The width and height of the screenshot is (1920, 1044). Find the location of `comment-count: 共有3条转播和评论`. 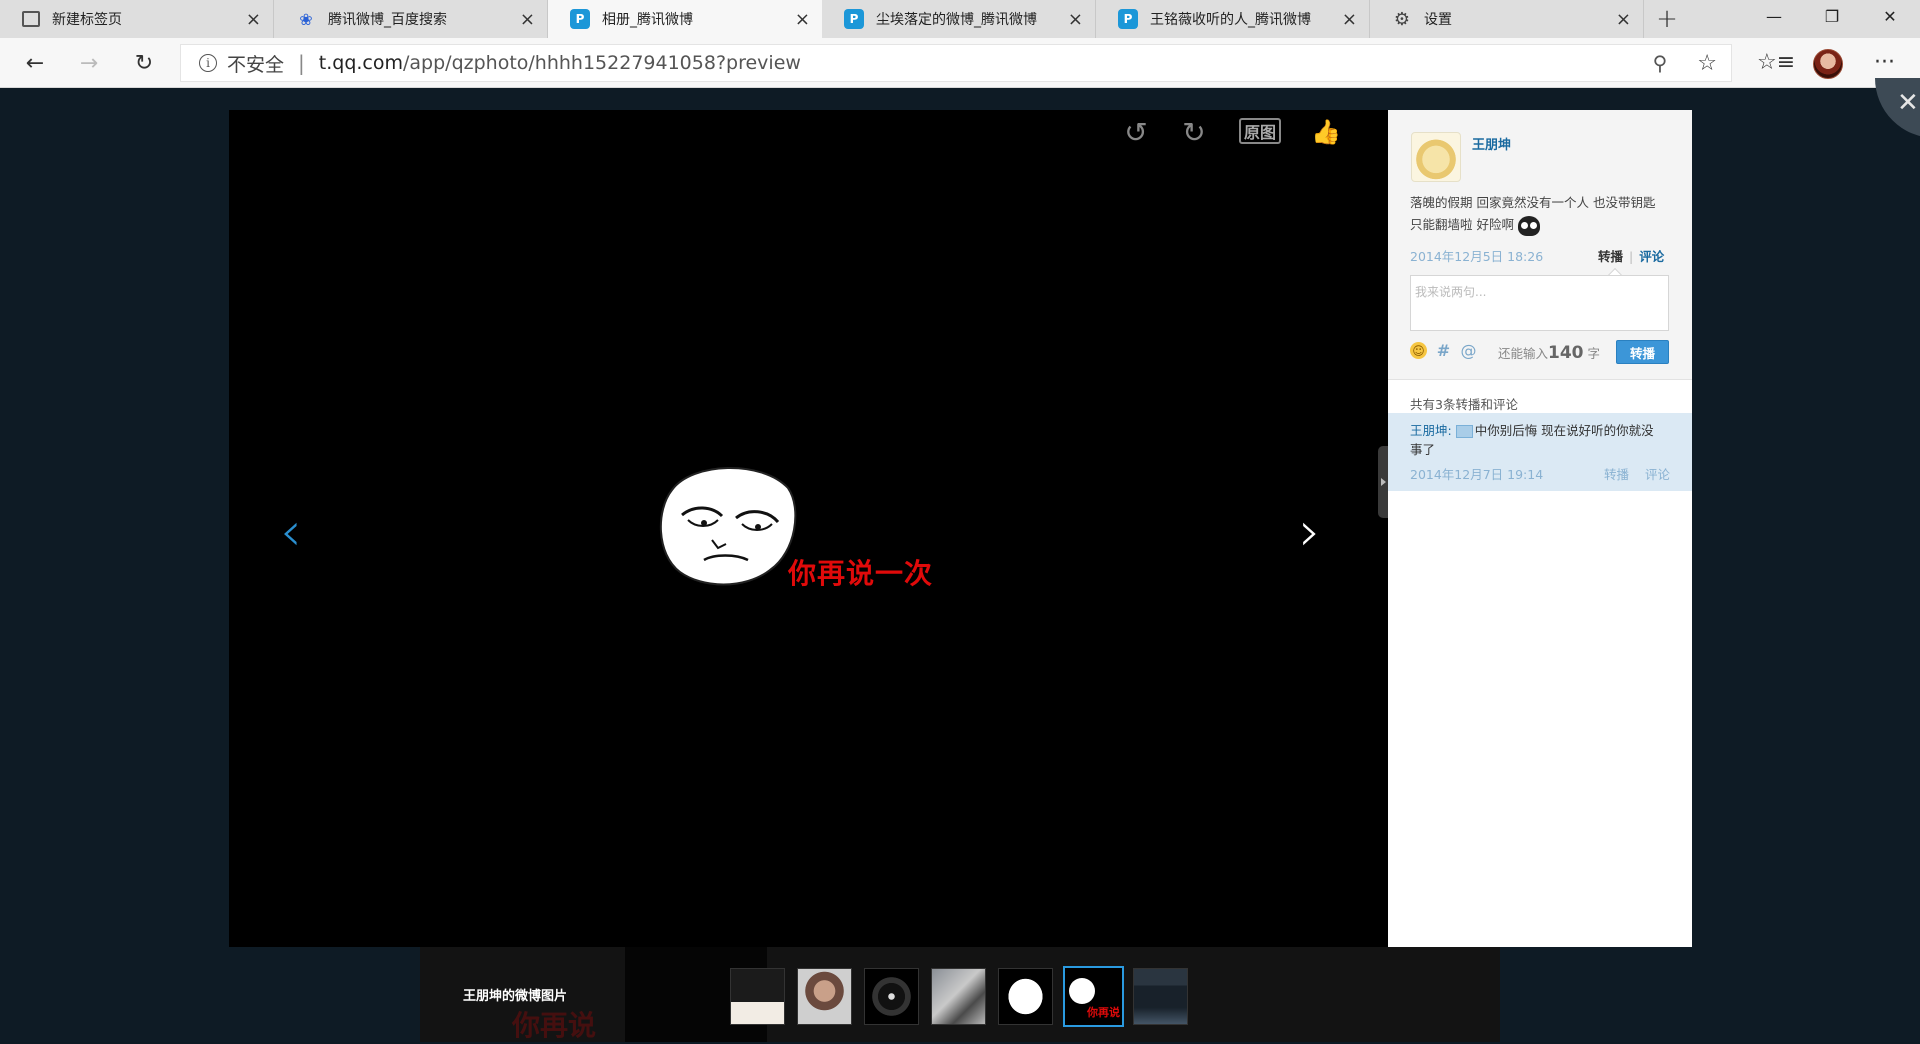

comment-count: 共有3条转播和评论 is located at coordinates (1464, 404).